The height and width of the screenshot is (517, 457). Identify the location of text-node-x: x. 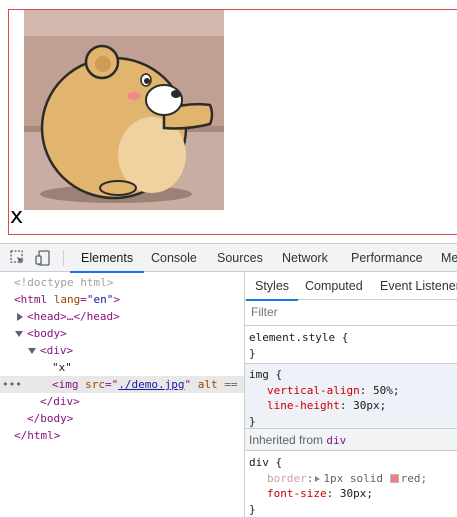
(17, 216).